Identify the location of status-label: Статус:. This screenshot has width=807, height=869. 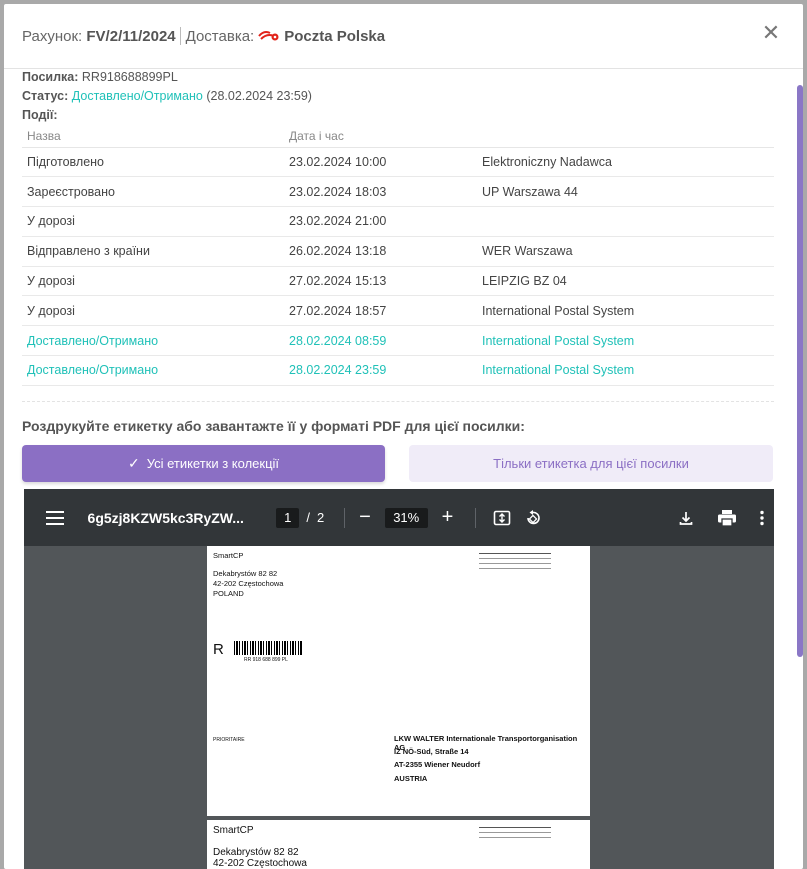
(45, 96).